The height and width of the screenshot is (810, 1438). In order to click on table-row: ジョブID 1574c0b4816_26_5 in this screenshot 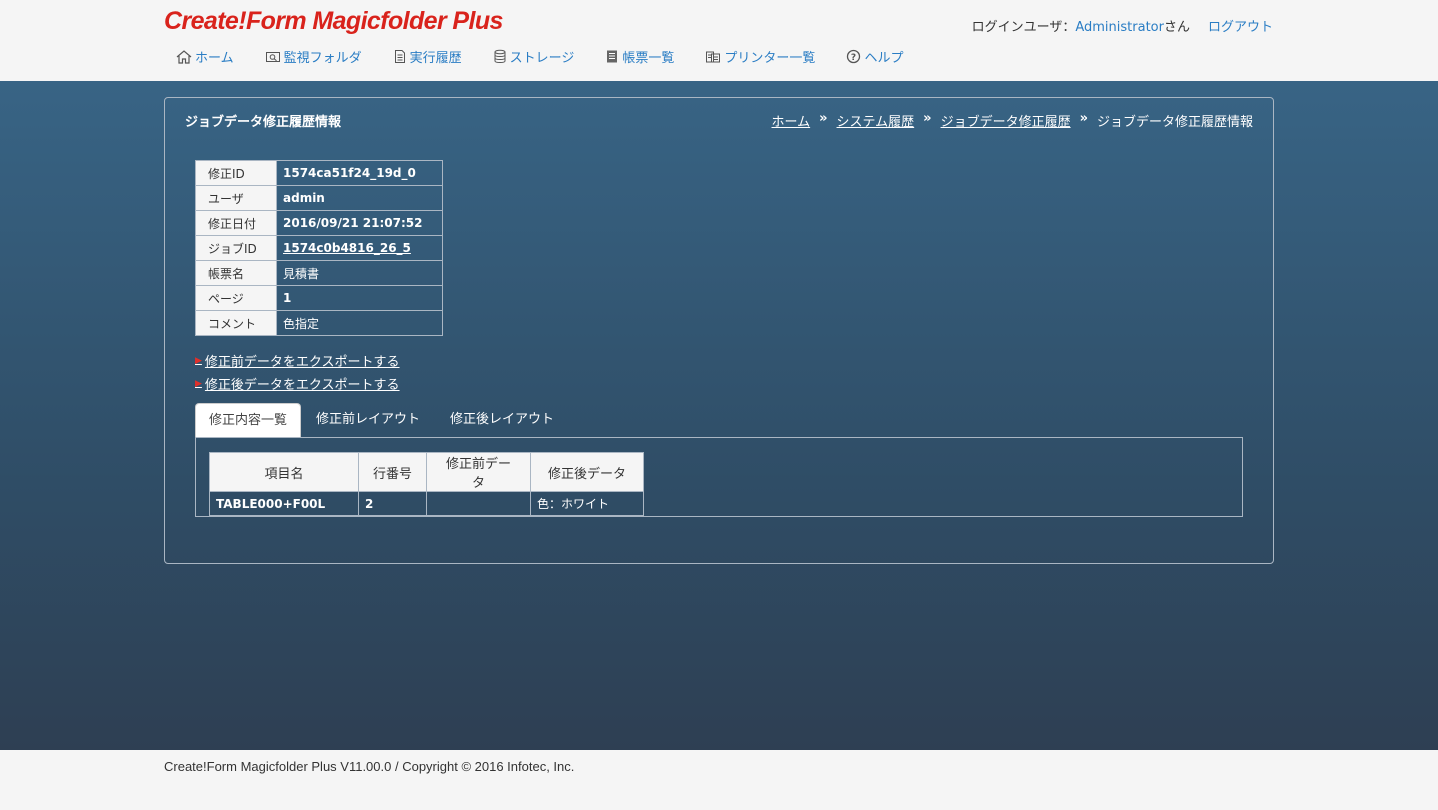, I will do `click(319, 248)`.